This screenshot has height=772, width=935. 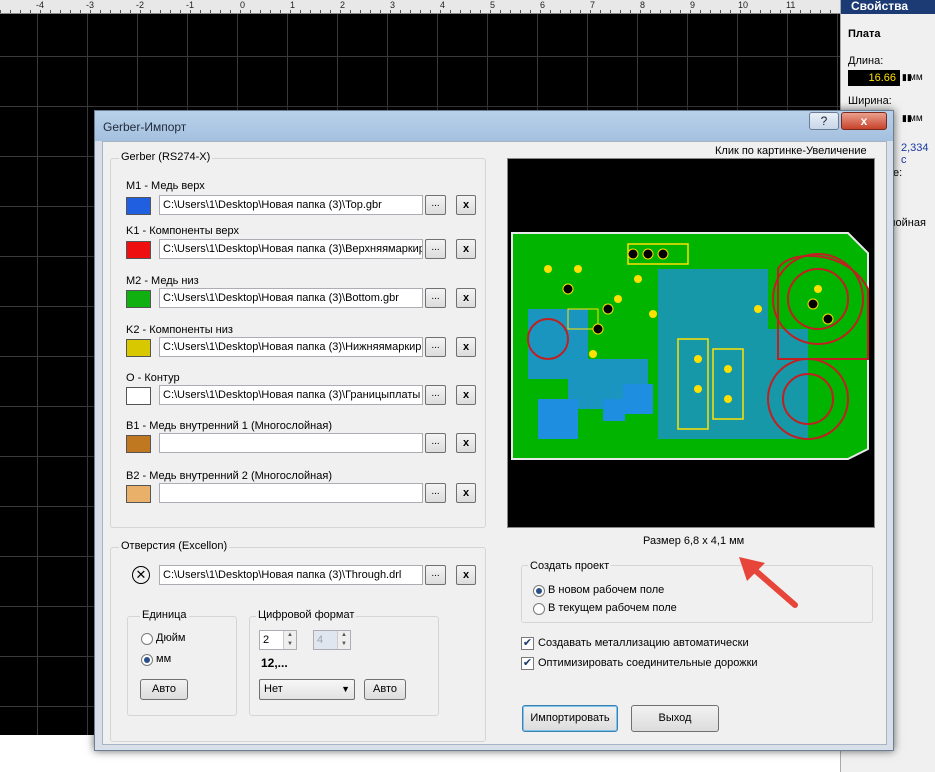 I want to click on layer-label-m1: M1 - Медь верх, so click(x=165, y=186).